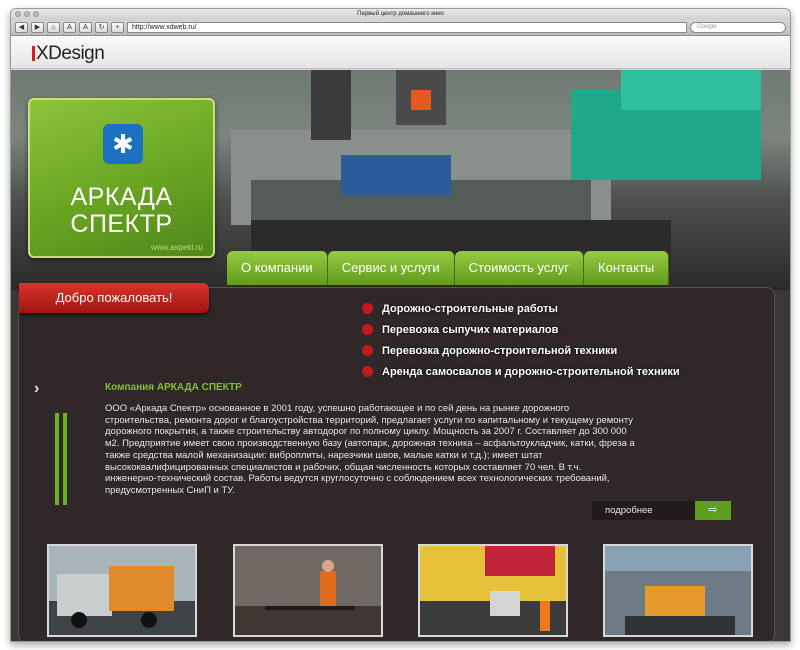  I want to click on service-item: Перевозка дорожно-строительной техники, so click(521, 350).